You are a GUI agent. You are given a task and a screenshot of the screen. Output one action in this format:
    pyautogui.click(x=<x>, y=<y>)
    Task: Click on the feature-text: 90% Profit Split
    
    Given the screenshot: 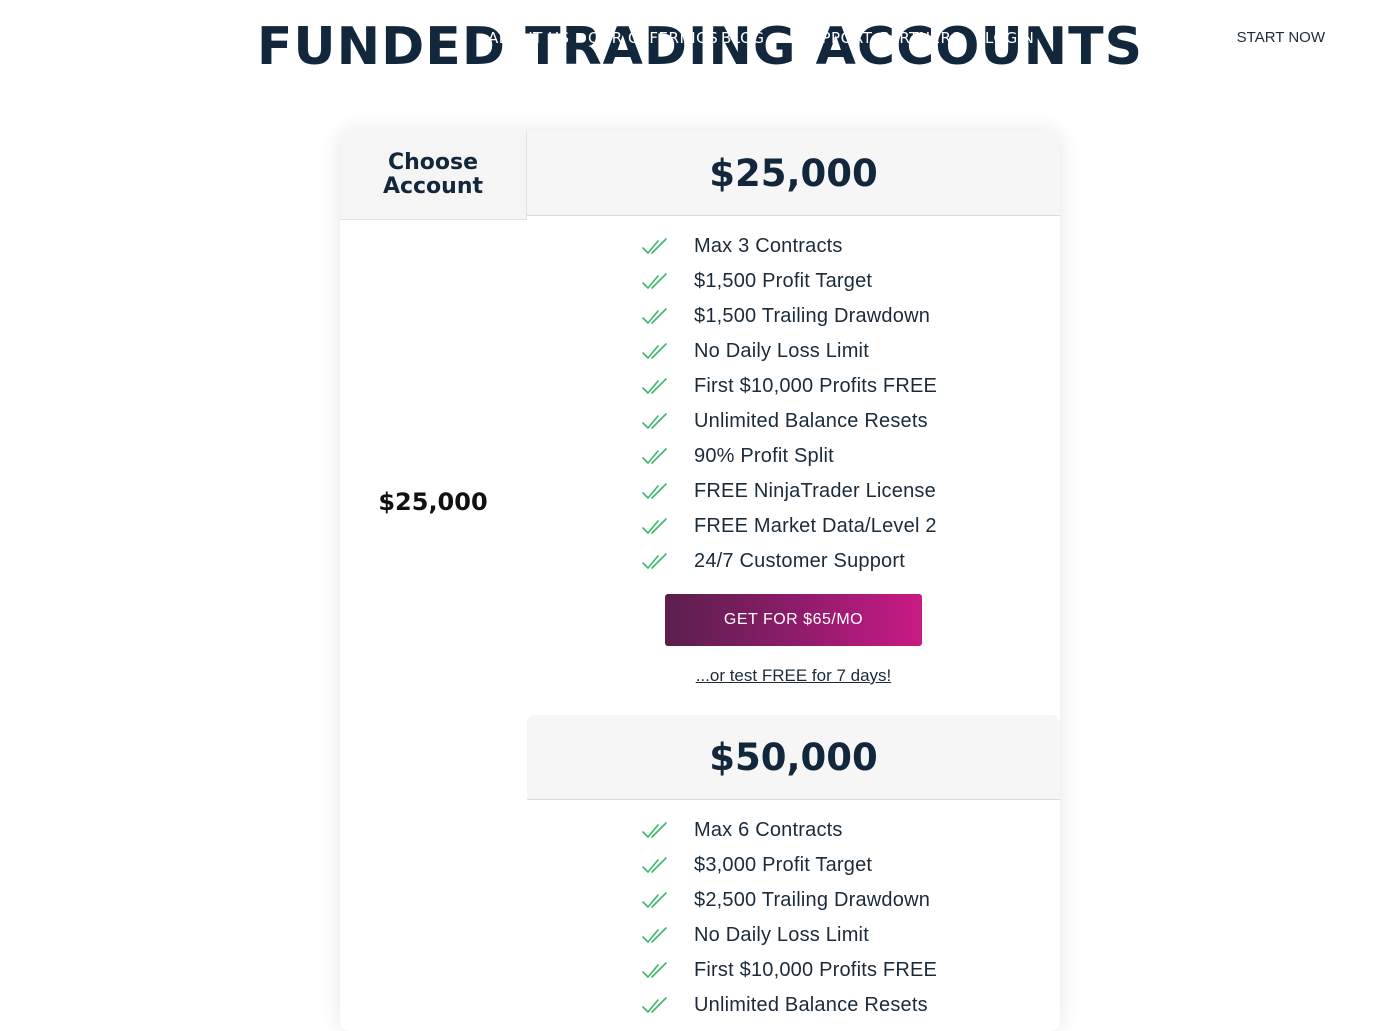 What is the action you would take?
    pyautogui.click(x=764, y=456)
    